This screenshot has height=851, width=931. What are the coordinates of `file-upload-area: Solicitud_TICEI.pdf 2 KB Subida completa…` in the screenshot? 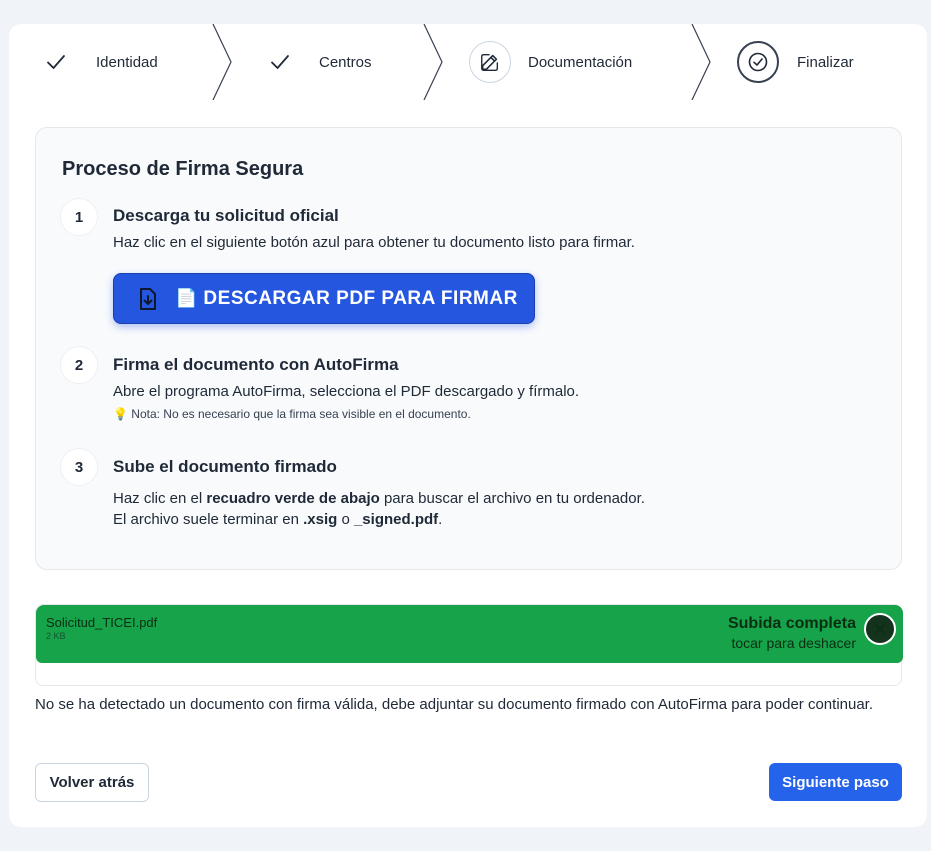 It's located at (469, 645).